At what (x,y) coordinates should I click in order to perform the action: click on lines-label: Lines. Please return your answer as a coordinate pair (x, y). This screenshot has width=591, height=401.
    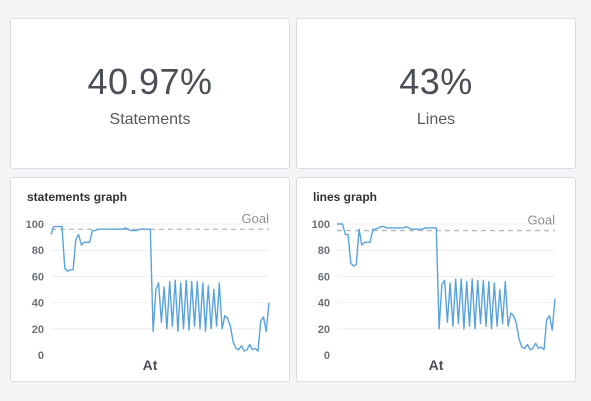
    Looking at the image, I should click on (436, 119).